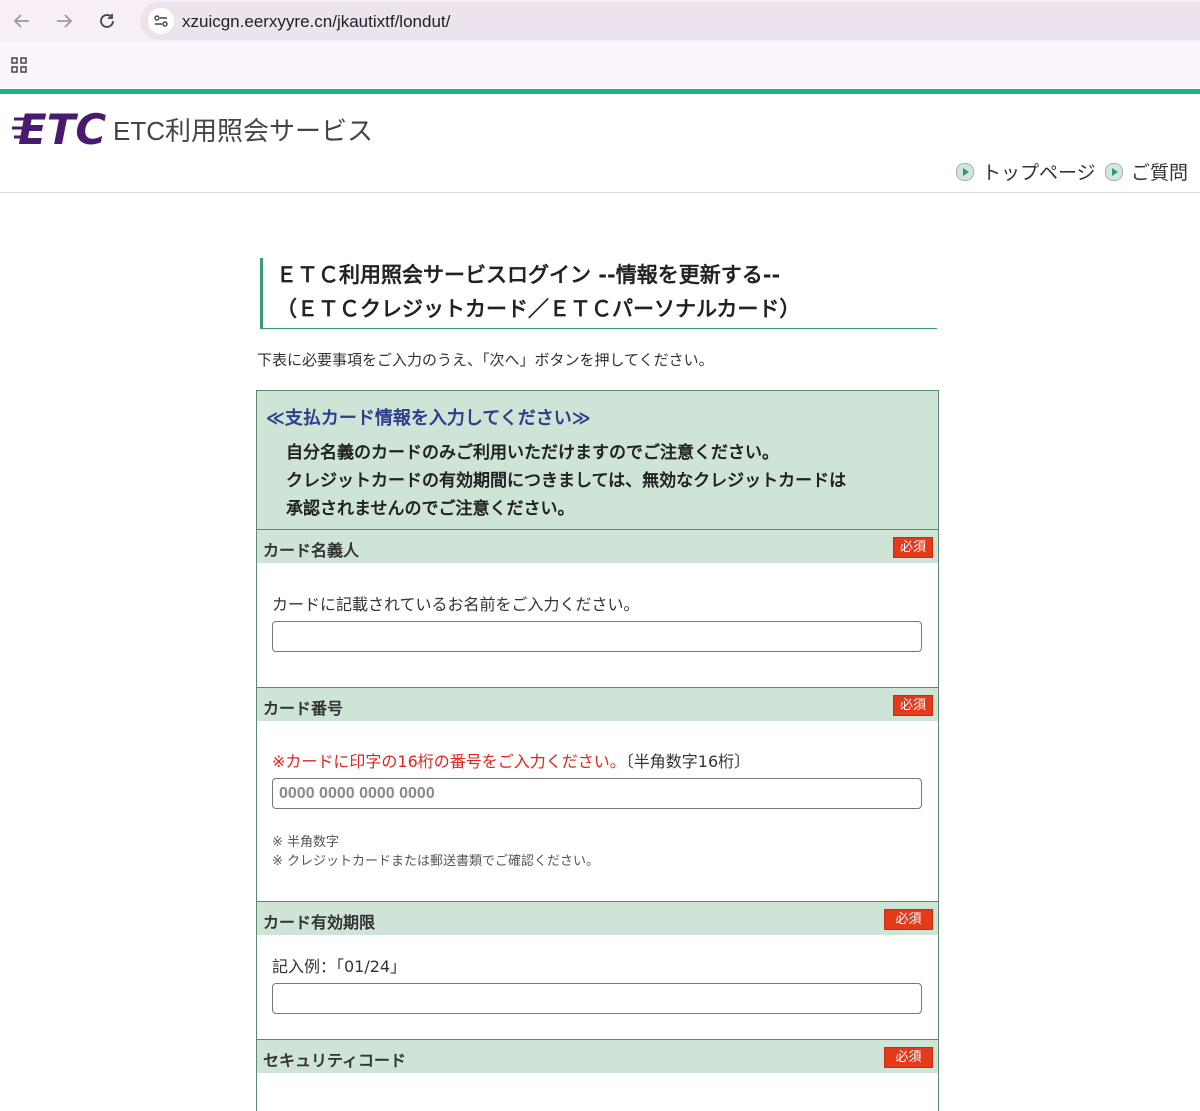 This screenshot has height=1111, width=1200. Describe the element at coordinates (597, 704) in the screenshot. I see `section-header-card-number: カード番号 必須` at that location.